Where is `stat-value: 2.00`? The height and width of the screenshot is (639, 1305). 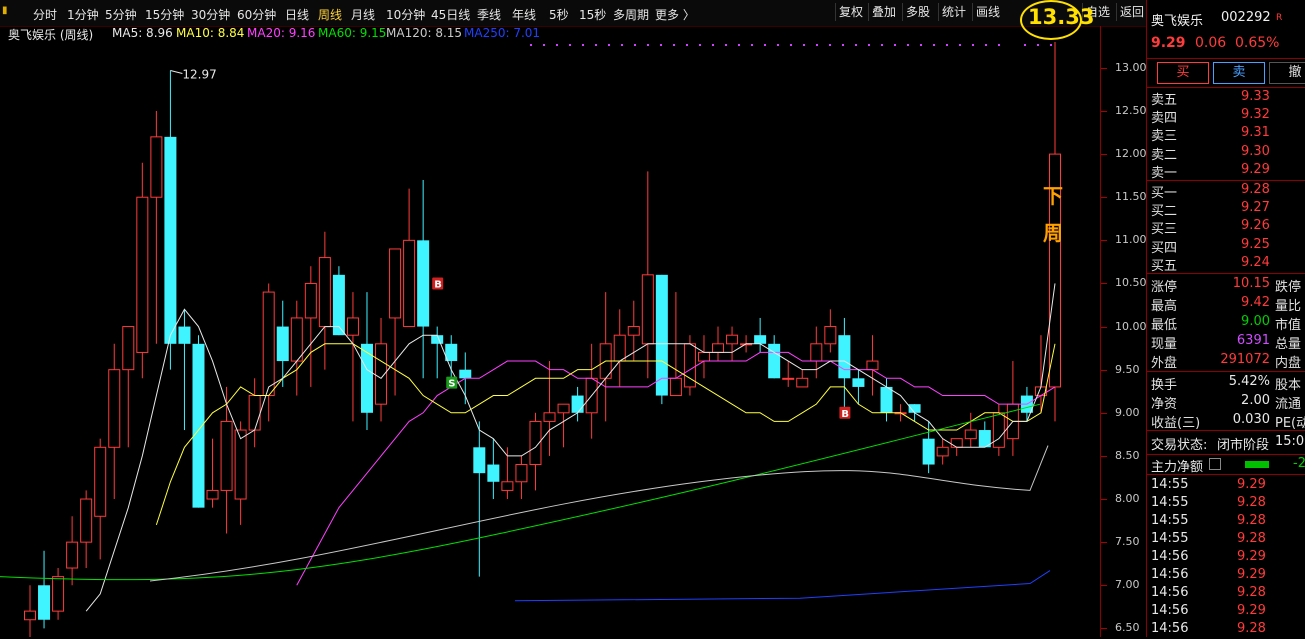
stat-value: 2.00 is located at coordinates (1255, 400).